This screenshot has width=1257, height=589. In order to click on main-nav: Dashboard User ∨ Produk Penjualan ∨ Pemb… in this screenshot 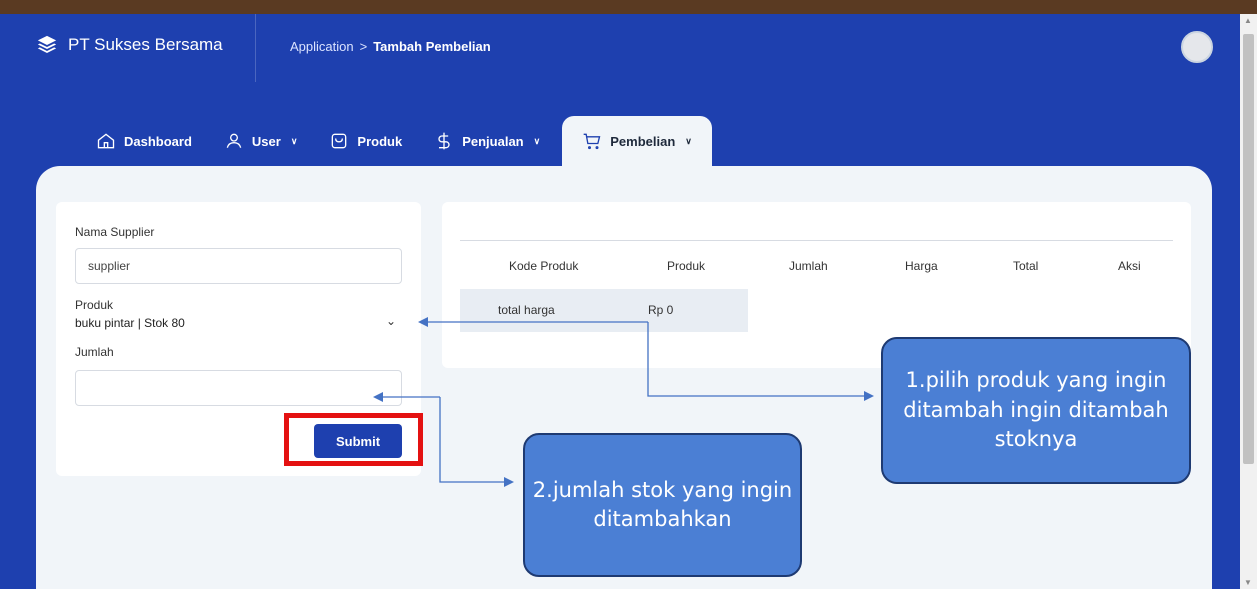, I will do `click(396, 141)`.